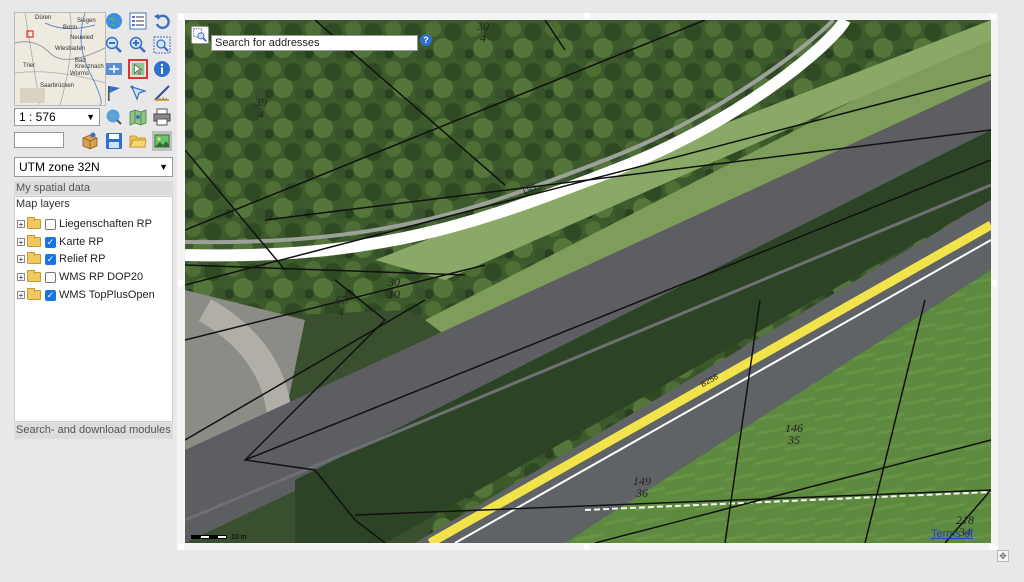  I want to click on layer-item: + Liegenschaften RP, so click(84, 224).